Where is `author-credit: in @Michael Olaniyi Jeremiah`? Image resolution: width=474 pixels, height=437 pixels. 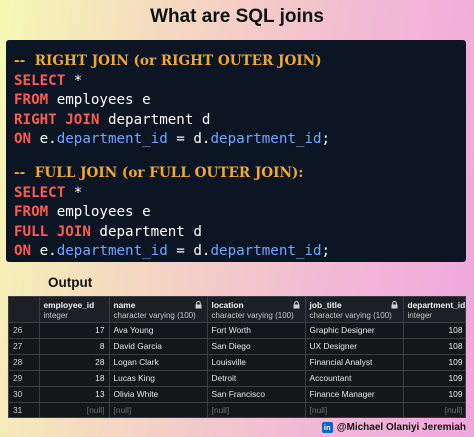
author-credit: in @Michael Olaniyi Jeremiah is located at coordinates (393, 427).